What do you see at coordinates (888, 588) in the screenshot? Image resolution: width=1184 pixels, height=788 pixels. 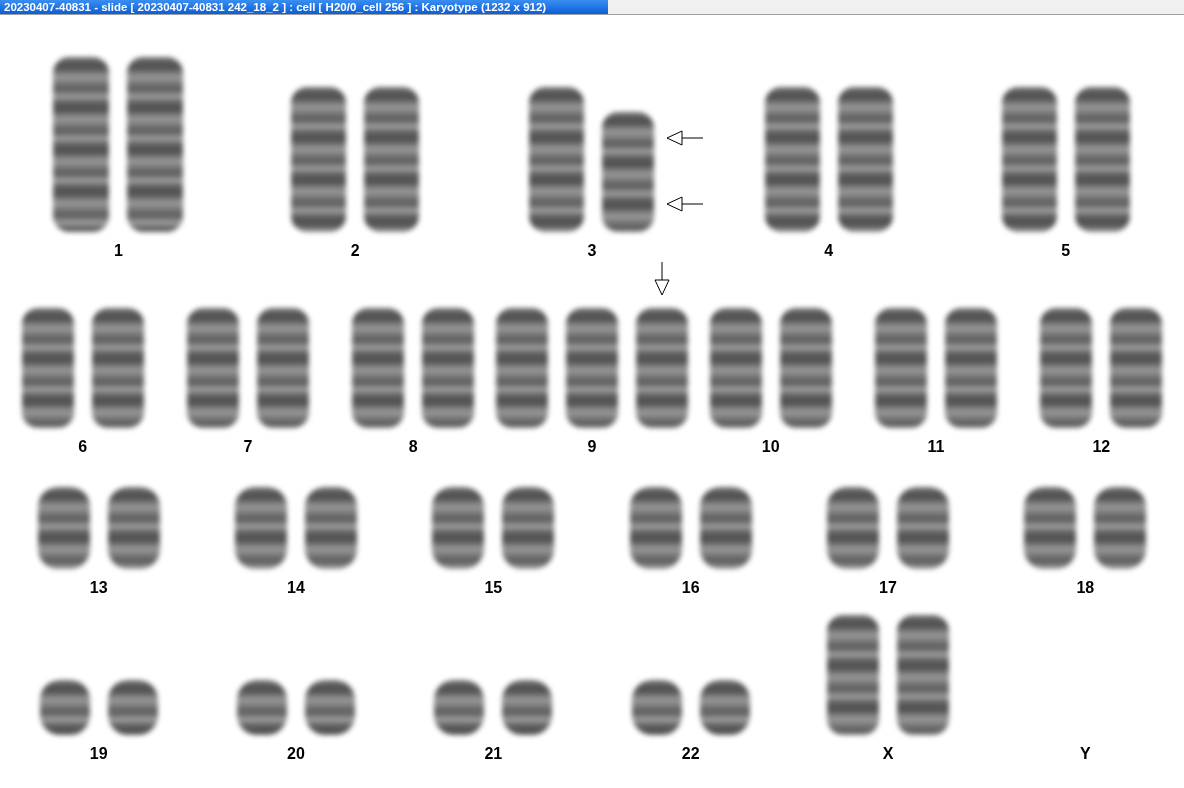 I see `chromosome-number: 17` at bounding box center [888, 588].